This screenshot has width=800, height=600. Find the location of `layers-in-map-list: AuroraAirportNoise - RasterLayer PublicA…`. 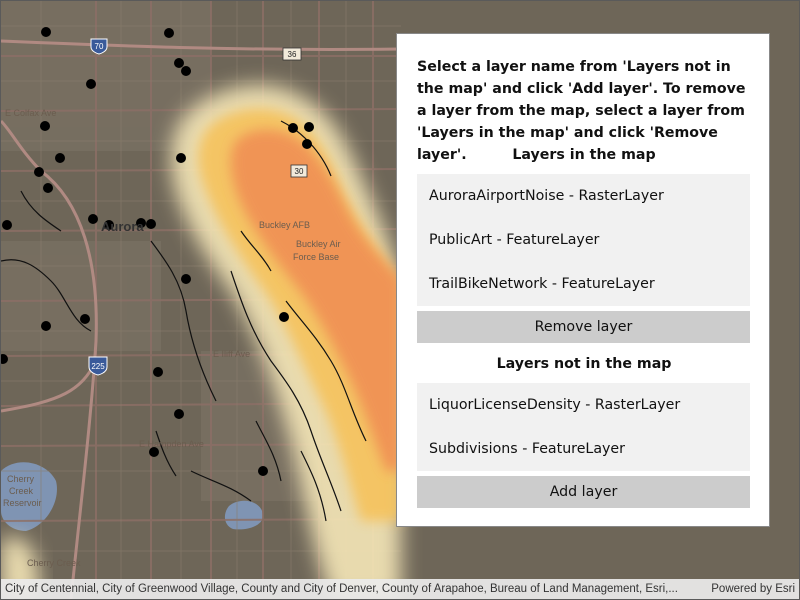

layers-in-map-list: AuroraAirportNoise - RasterLayer PublicA… is located at coordinates (583, 240).